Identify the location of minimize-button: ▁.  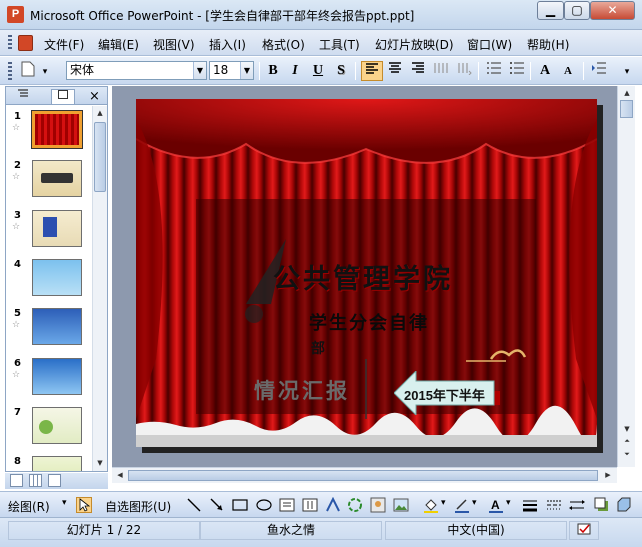
(550, 10).